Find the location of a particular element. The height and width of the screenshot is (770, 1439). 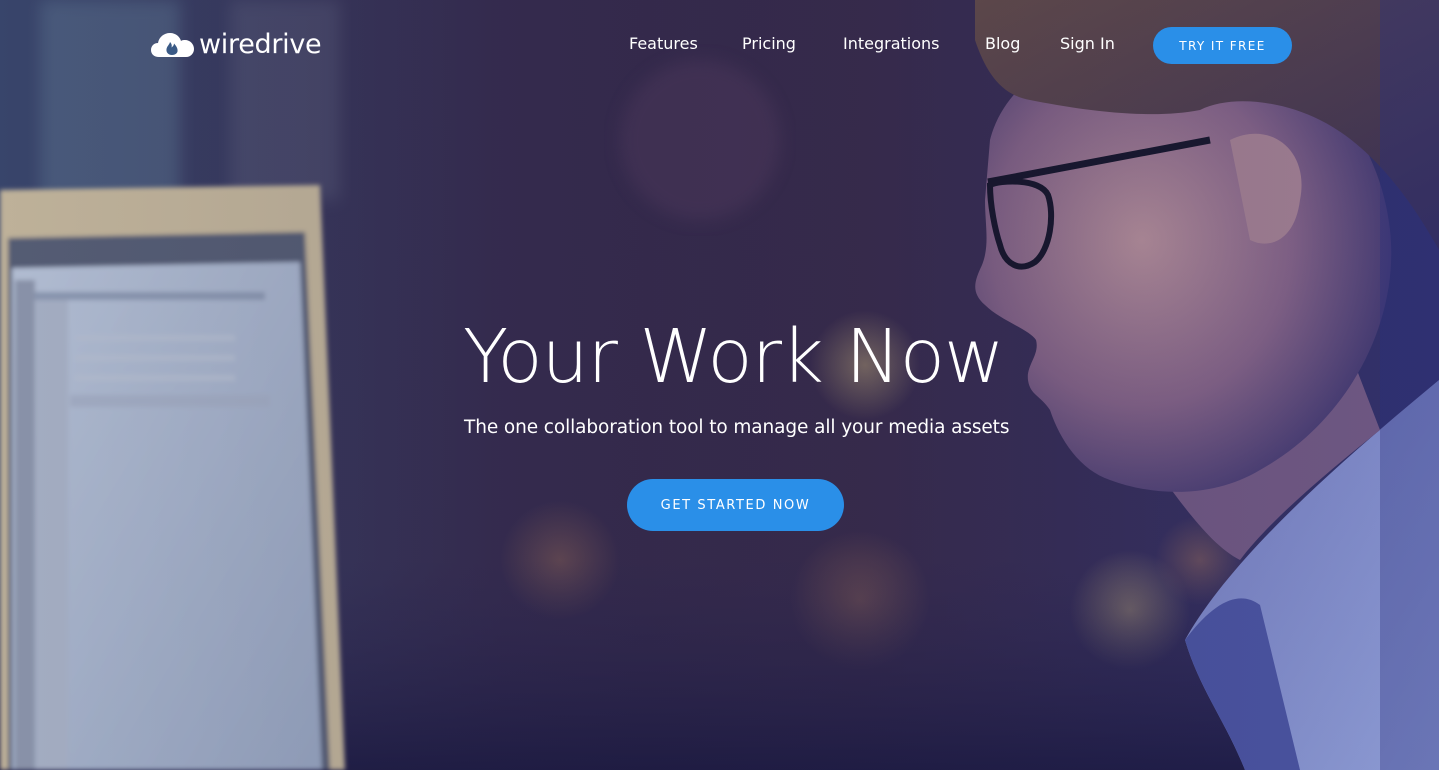

nav-link-blog: Blog is located at coordinates (1002, 44).